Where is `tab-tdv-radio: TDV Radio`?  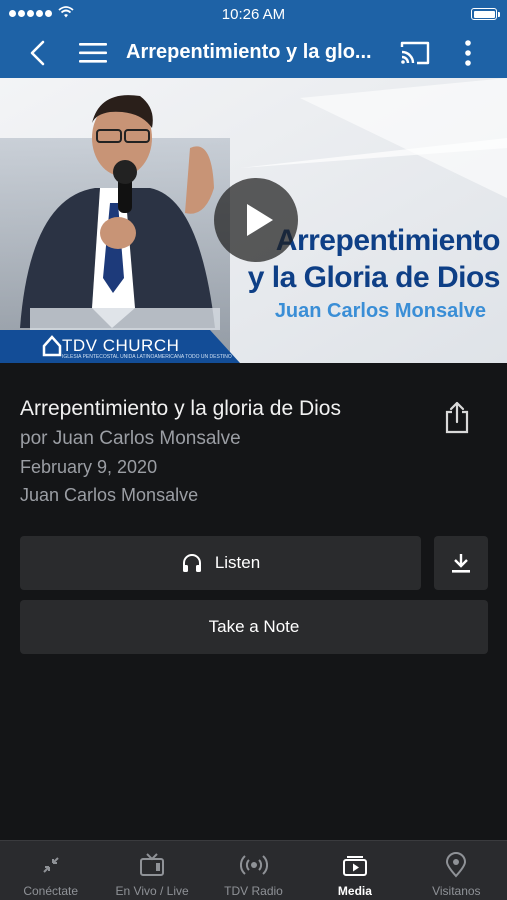 tab-tdv-radio: TDV Radio is located at coordinates (253, 870).